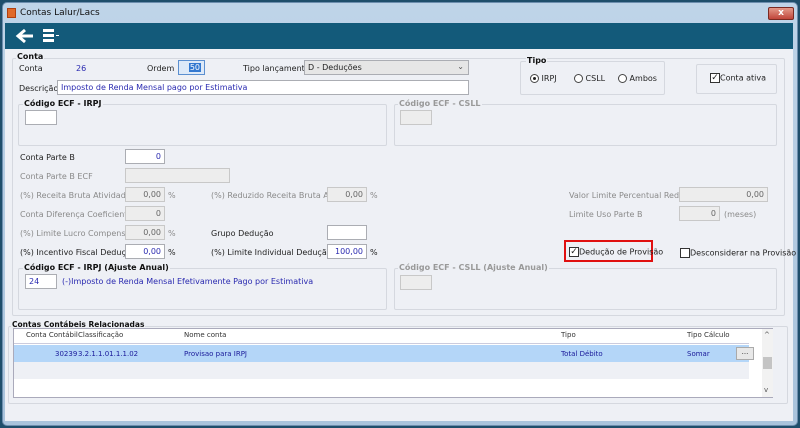 The height and width of the screenshot is (428, 800). What do you see at coordinates (31, 68) in the screenshot?
I see `conta-label: Conta` at bounding box center [31, 68].